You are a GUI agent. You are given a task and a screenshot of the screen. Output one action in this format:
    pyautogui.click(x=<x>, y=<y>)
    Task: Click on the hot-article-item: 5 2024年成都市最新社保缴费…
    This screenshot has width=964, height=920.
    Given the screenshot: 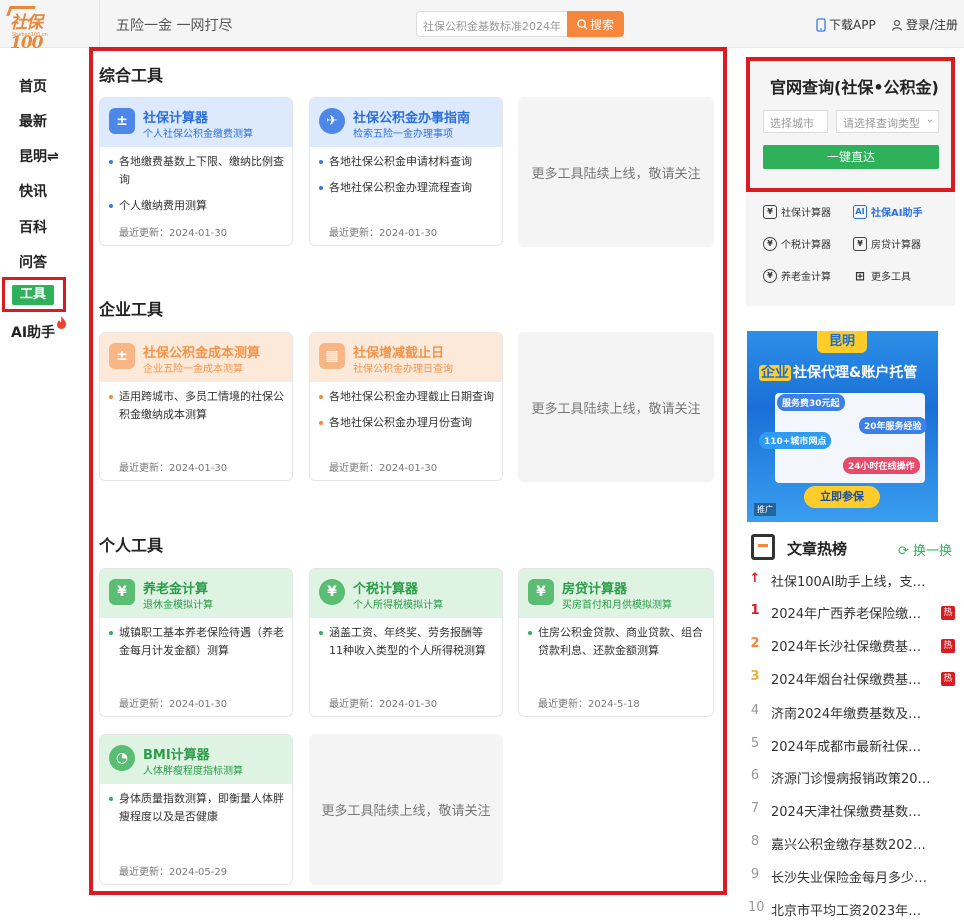 What is the action you would take?
    pyautogui.click(x=853, y=746)
    